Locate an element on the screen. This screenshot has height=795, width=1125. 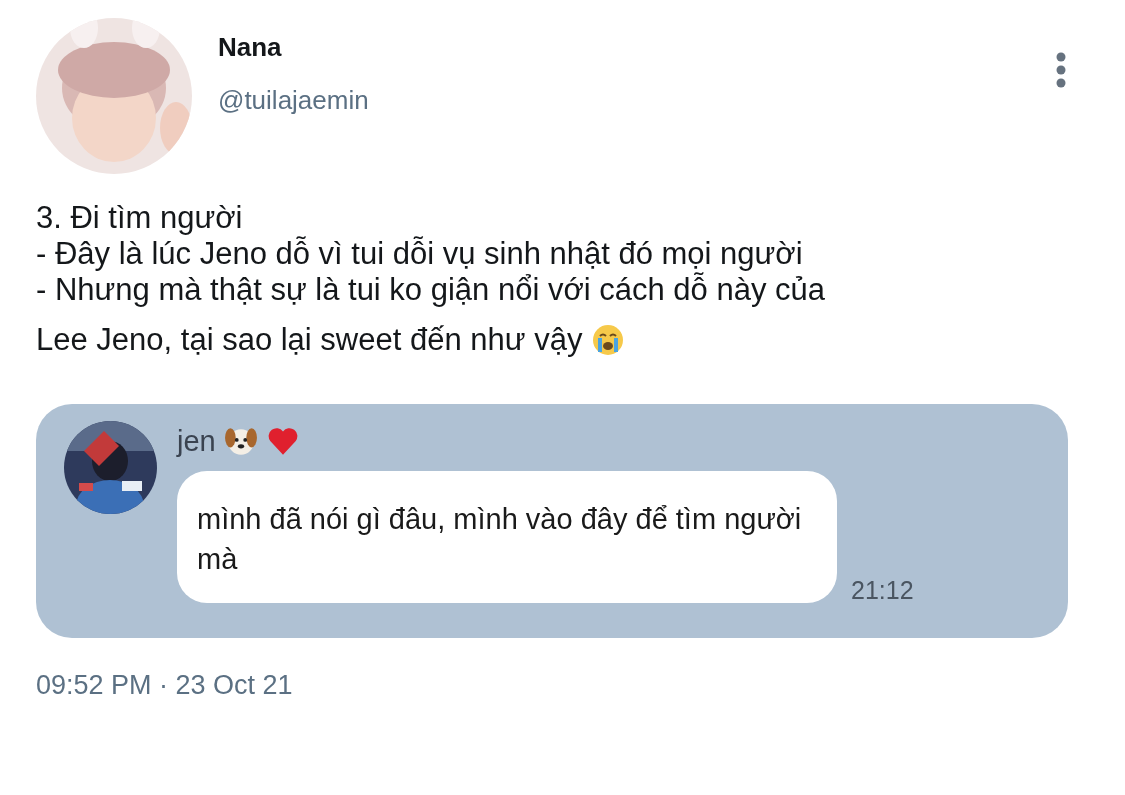
tweet-text: - Nhưng mà thật sự là tui ko giận nổi với cách dỗ này của is located at coordinates (431, 290).